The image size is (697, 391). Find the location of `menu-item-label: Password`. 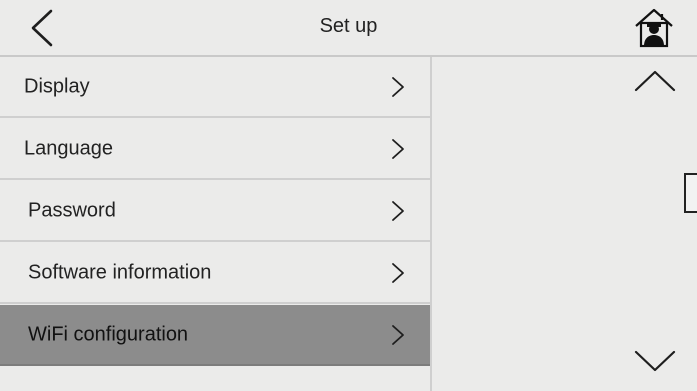

menu-item-label: Password is located at coordinates (72, 210).